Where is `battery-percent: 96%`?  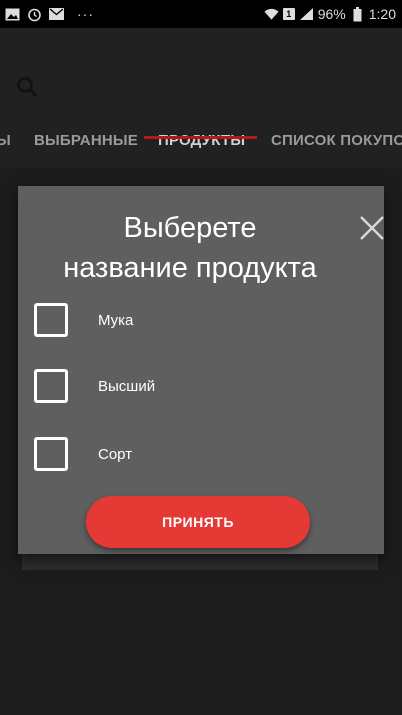 battery-percent: 96% is located at coordinates (331, 14).